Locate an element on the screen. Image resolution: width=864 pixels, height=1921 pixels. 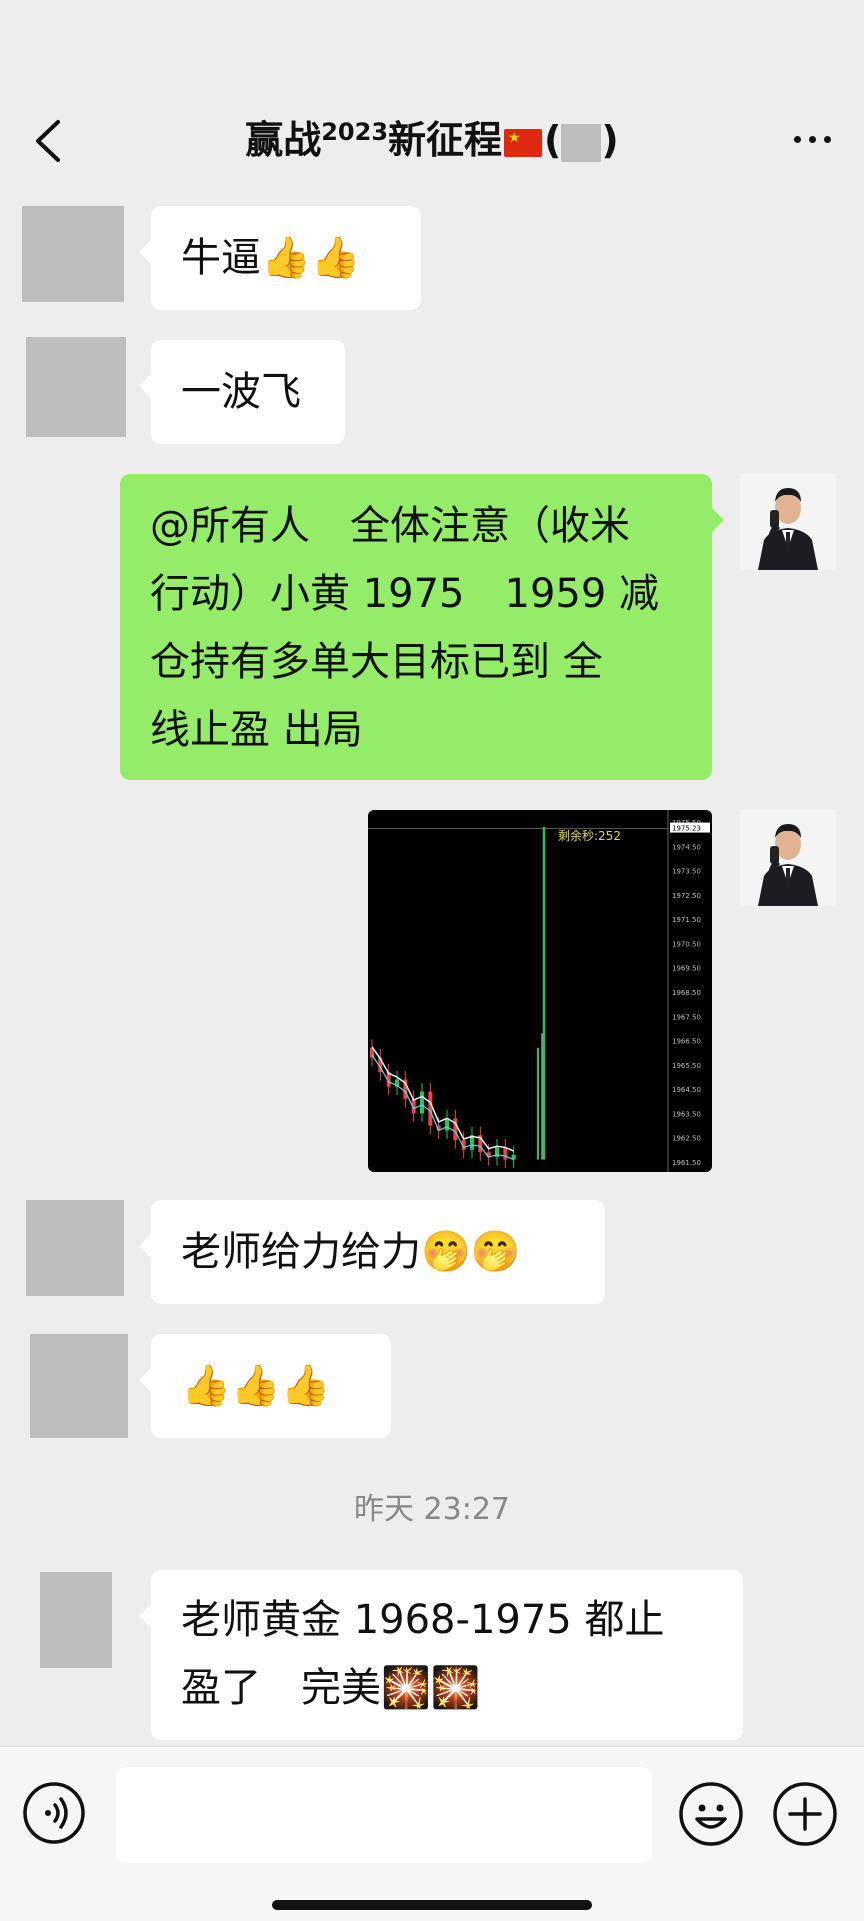
home-indicator is located at coordinates (432, 1905).